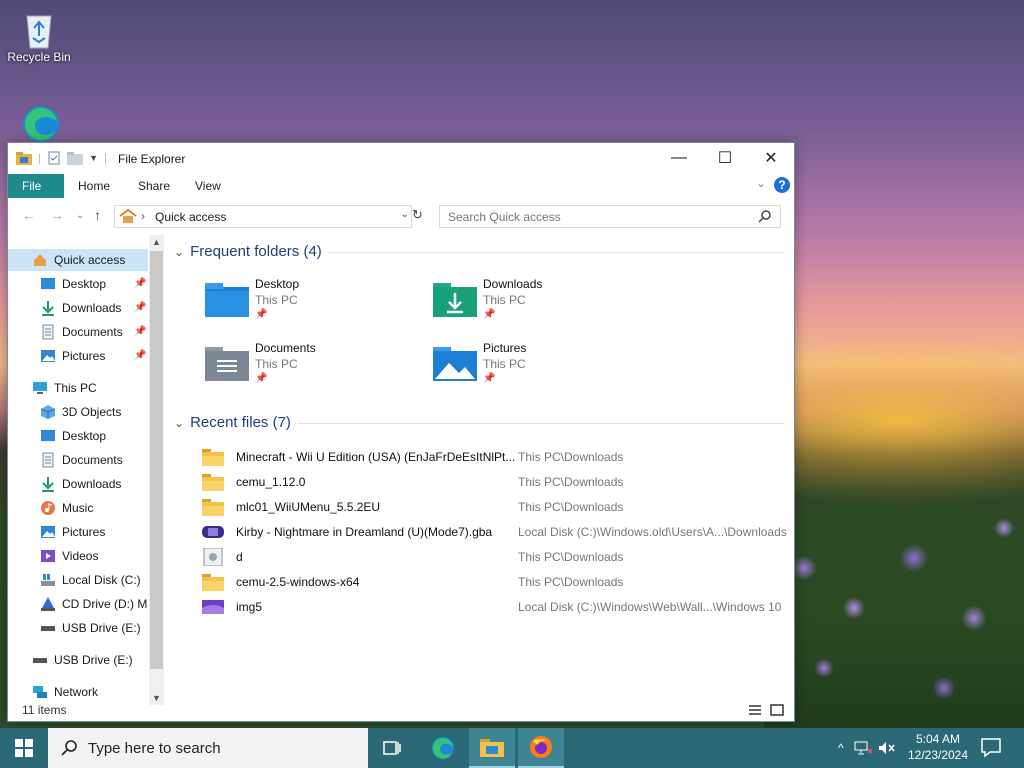  Describe the element at coordinates (298, 582) in the screenshot. I see `file-name: cemu-2.5-windows-x64` at that location.